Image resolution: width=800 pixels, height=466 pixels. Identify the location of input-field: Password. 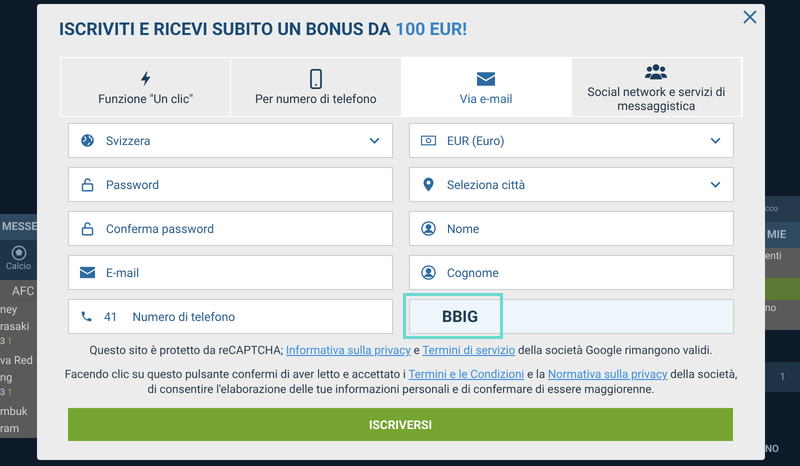
(230, 184).